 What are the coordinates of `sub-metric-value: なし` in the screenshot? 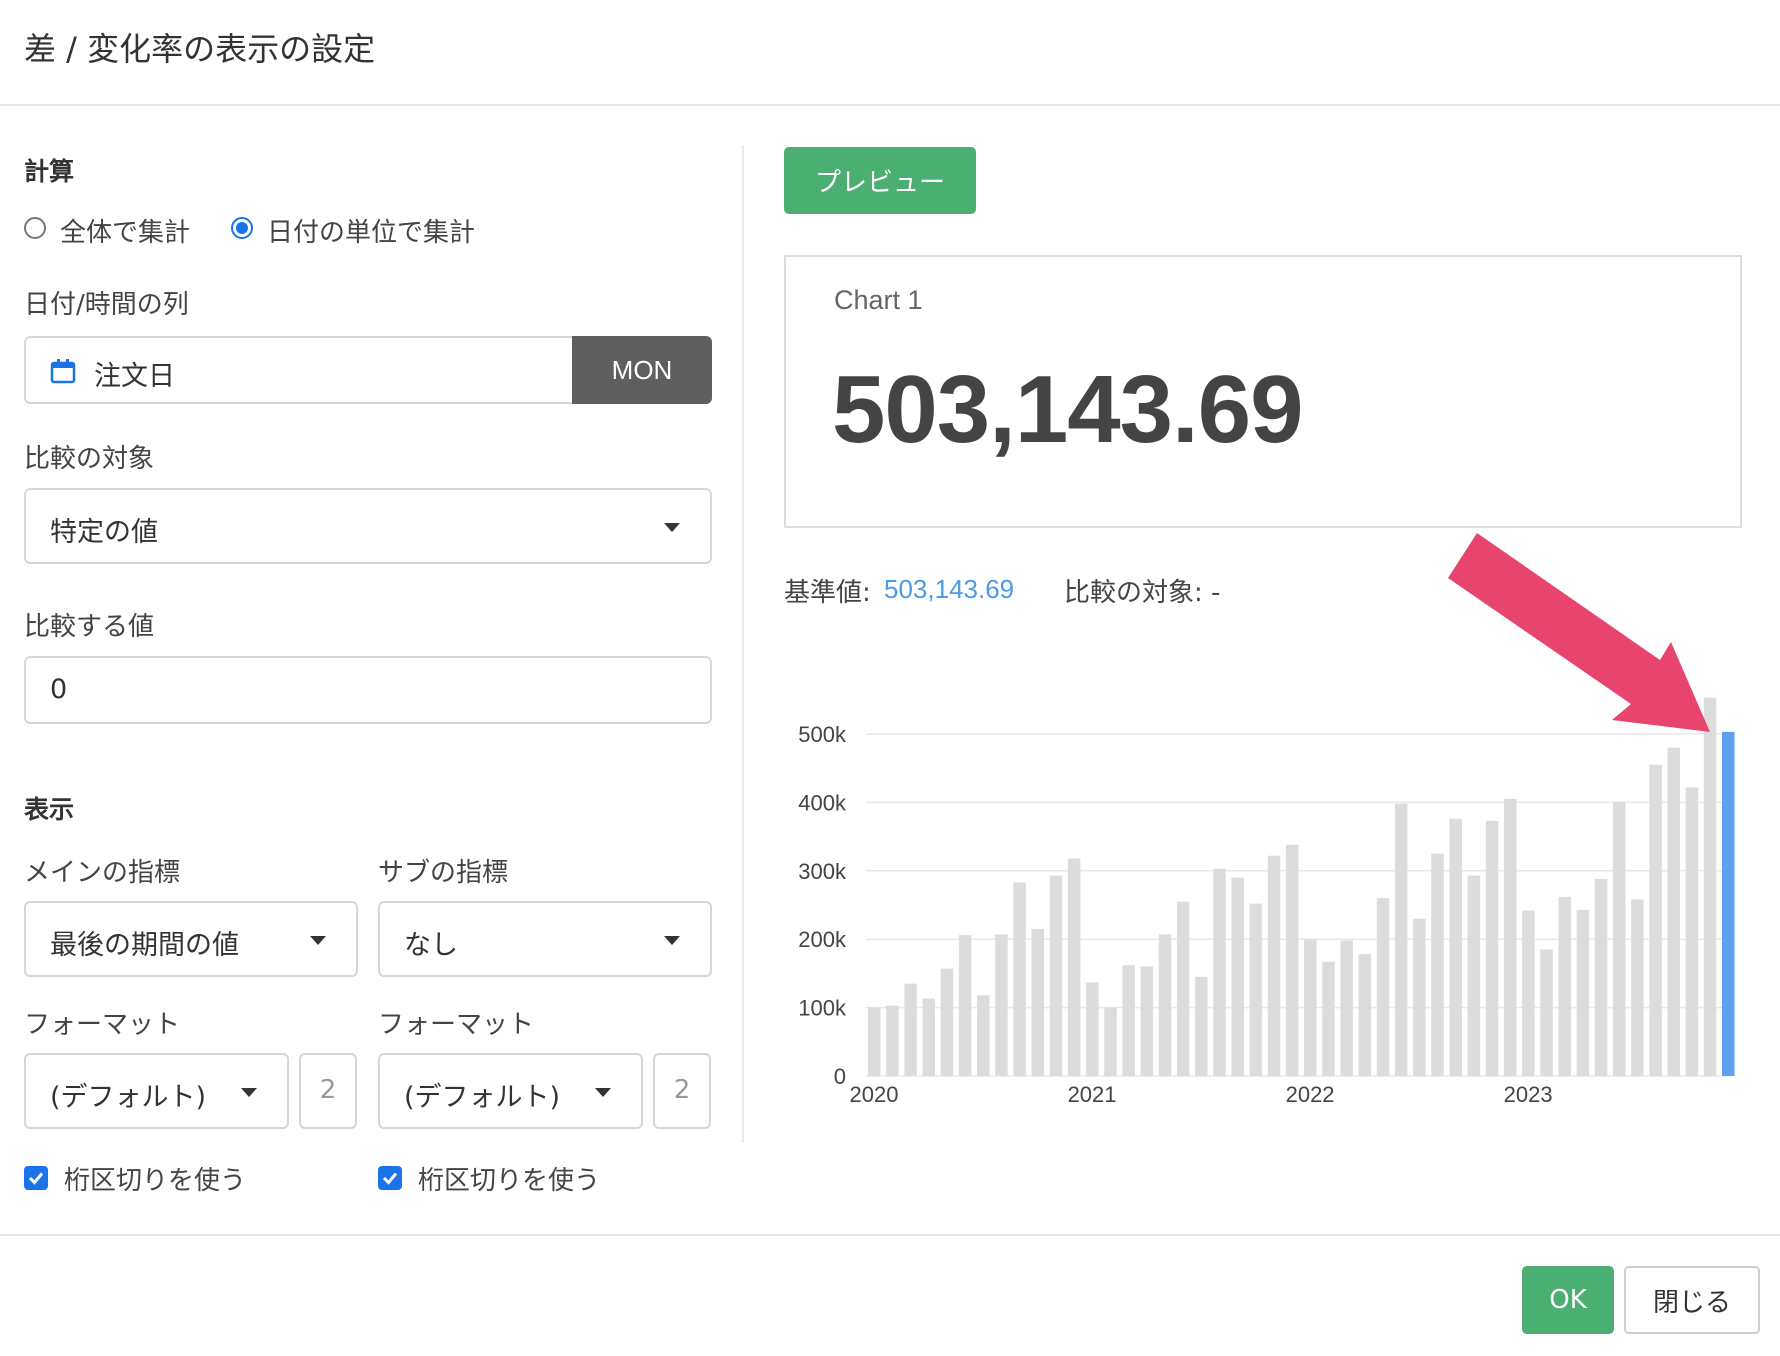 It's located at (431, 945).